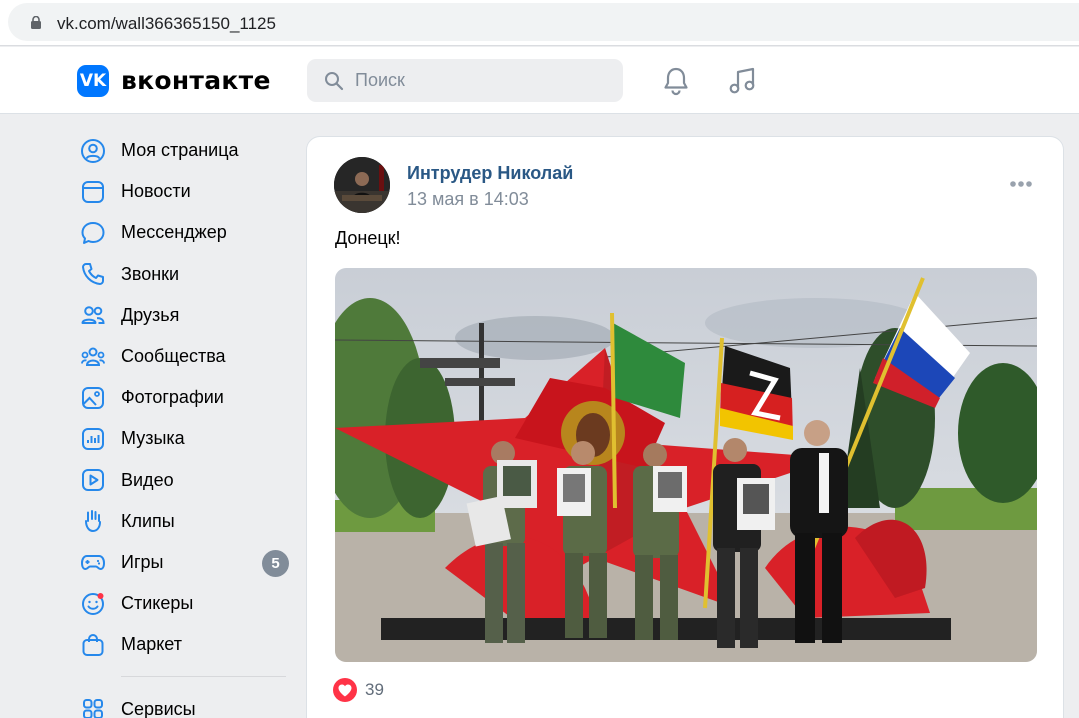  I want to click on sidebar-item-label: Мессенджер, so click(174, 232).